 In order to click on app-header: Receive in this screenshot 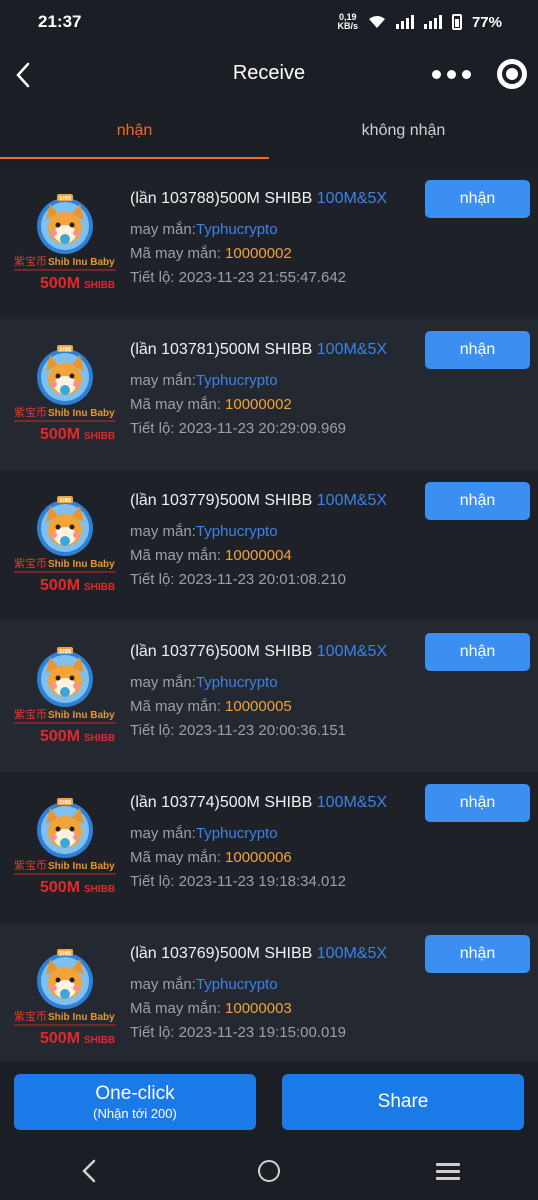, I will do `click(269, 75)`.